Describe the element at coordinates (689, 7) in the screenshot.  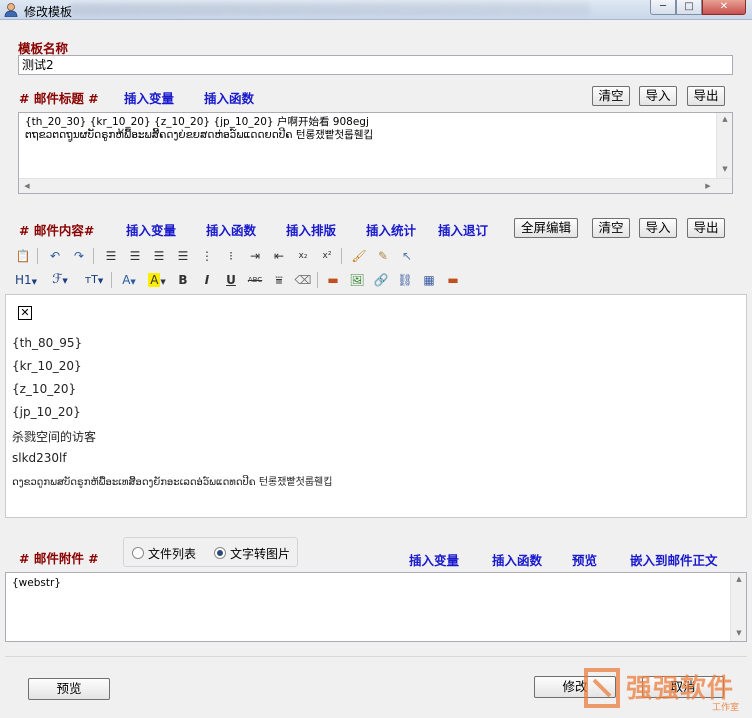
I see `maximize-button: □` at that location.